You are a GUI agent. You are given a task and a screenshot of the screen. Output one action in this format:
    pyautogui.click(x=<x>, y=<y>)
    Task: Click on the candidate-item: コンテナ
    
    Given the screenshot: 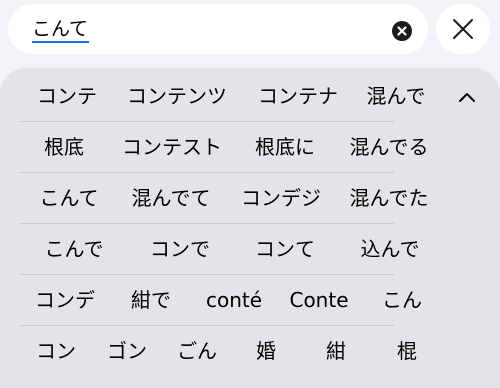 What is the action you would take?
    pyautogui.click(x=298, y=96)
    